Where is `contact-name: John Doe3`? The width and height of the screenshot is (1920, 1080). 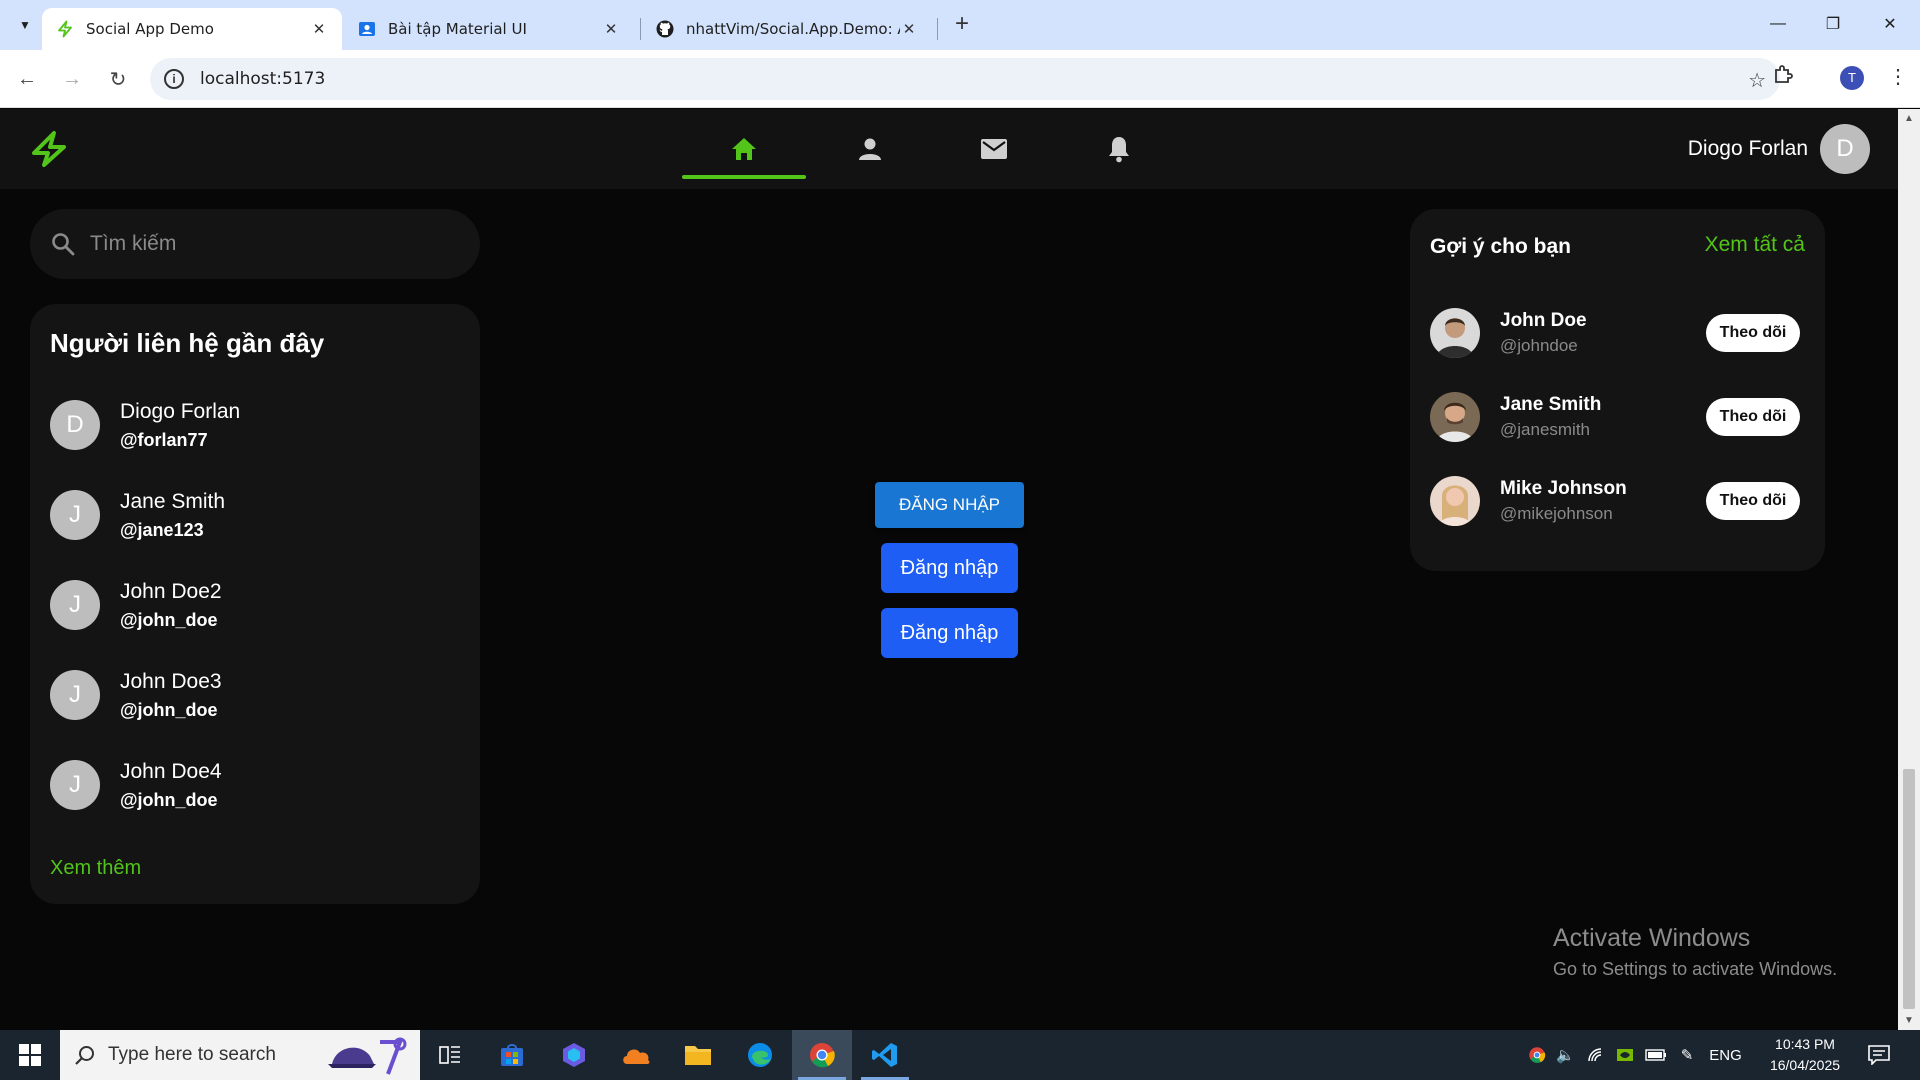 contact-name: John Doe3 is located at coordinates (171, 681).